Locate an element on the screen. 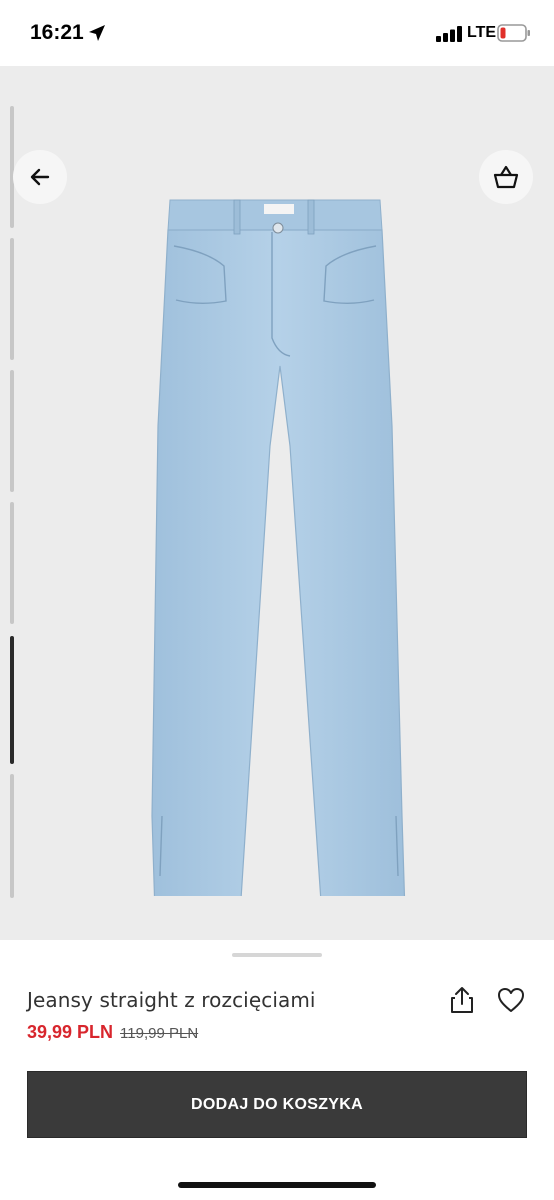  location-arrow-icon is located at coordinates (97, 33).